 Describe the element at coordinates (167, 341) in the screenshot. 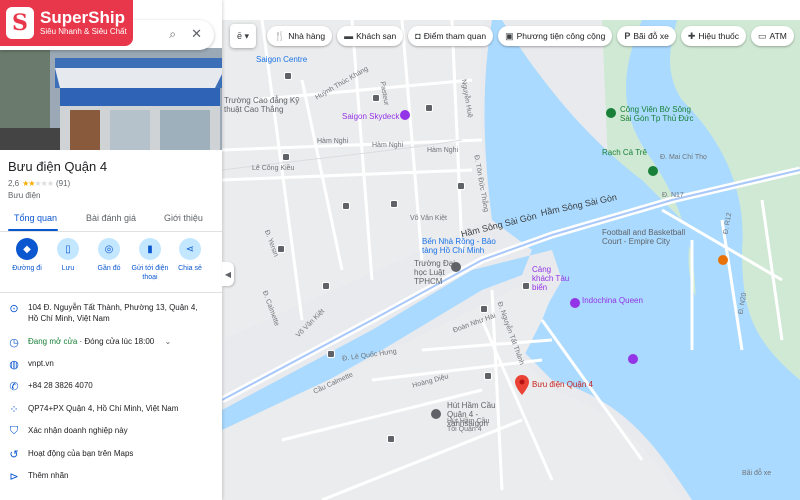

I see `chevron-down-icon: ⌄` at that location.